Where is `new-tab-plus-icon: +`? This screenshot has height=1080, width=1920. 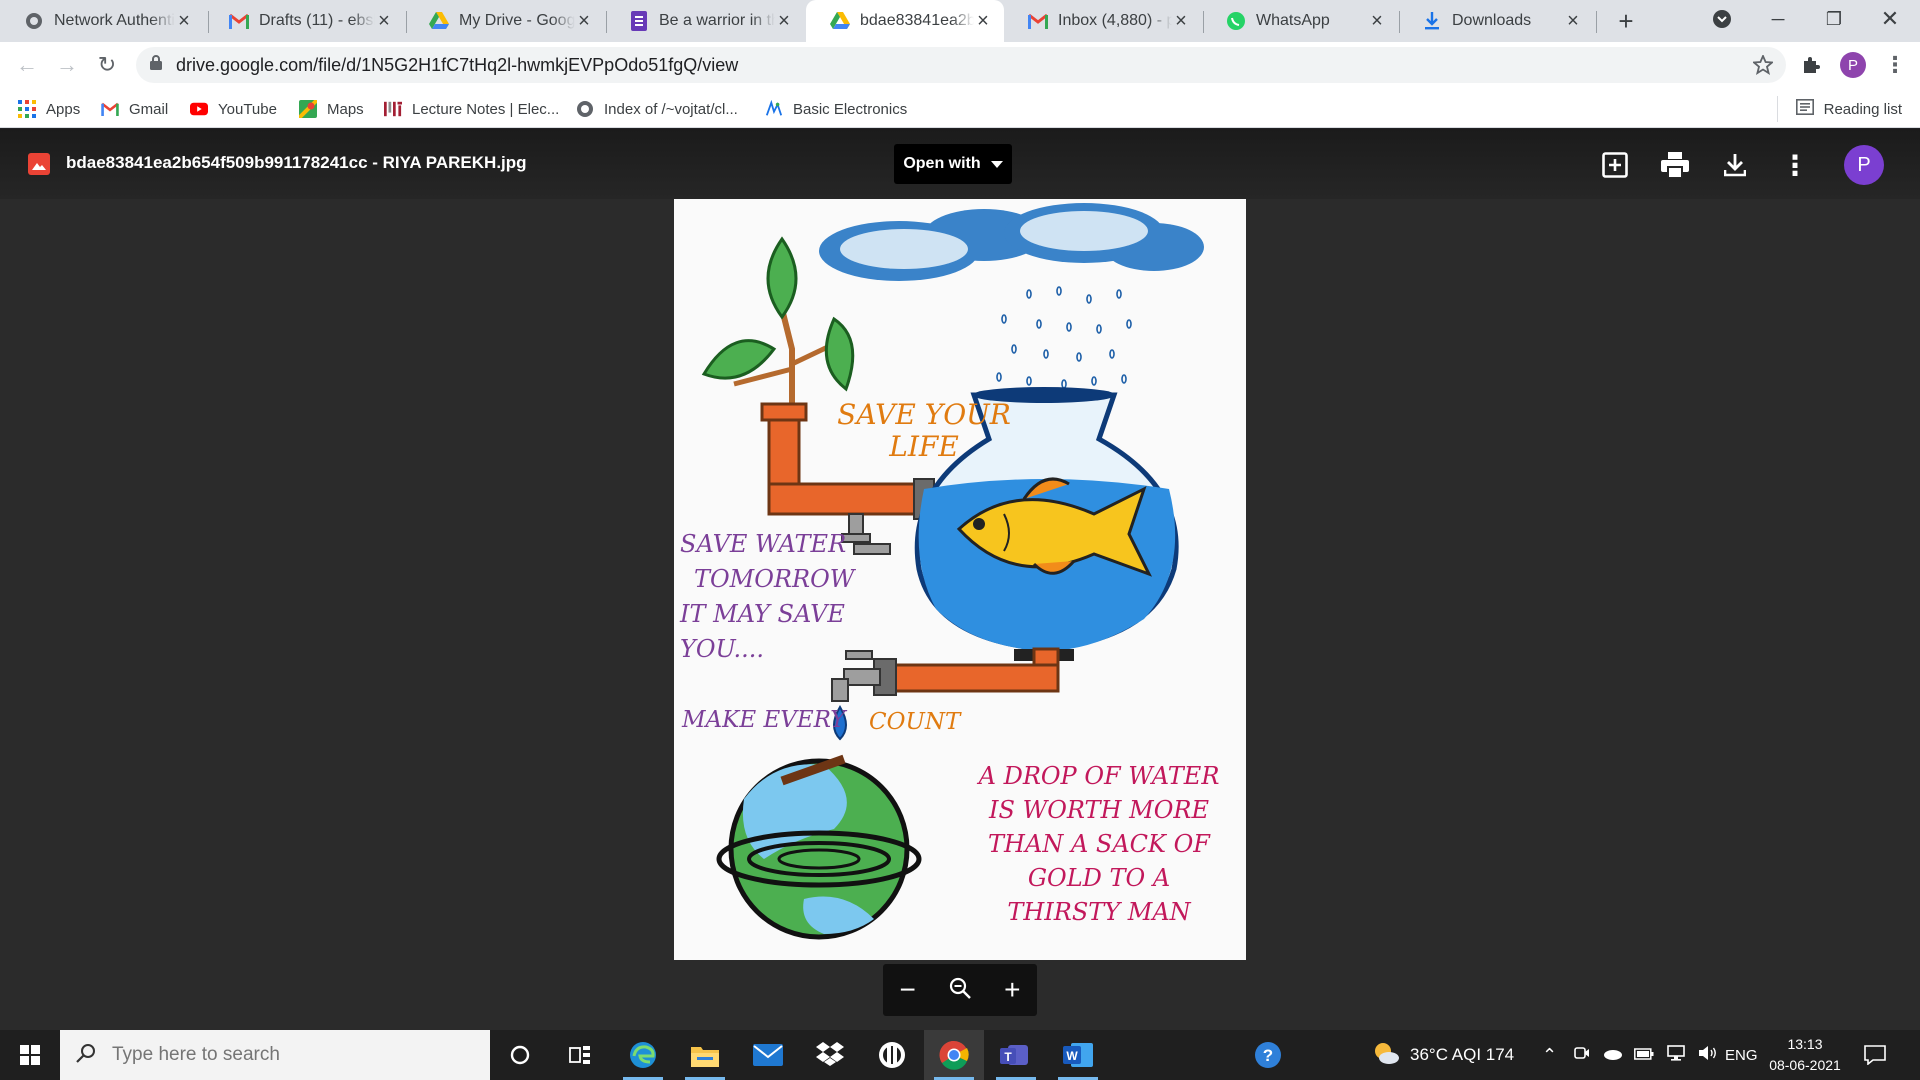 new-tab-plus-icon: + is located at coordinates (1626, 21).